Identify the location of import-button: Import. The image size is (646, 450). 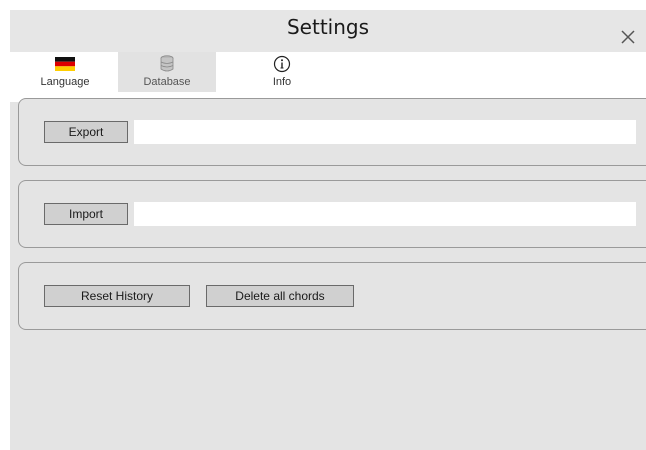
(86, 214).